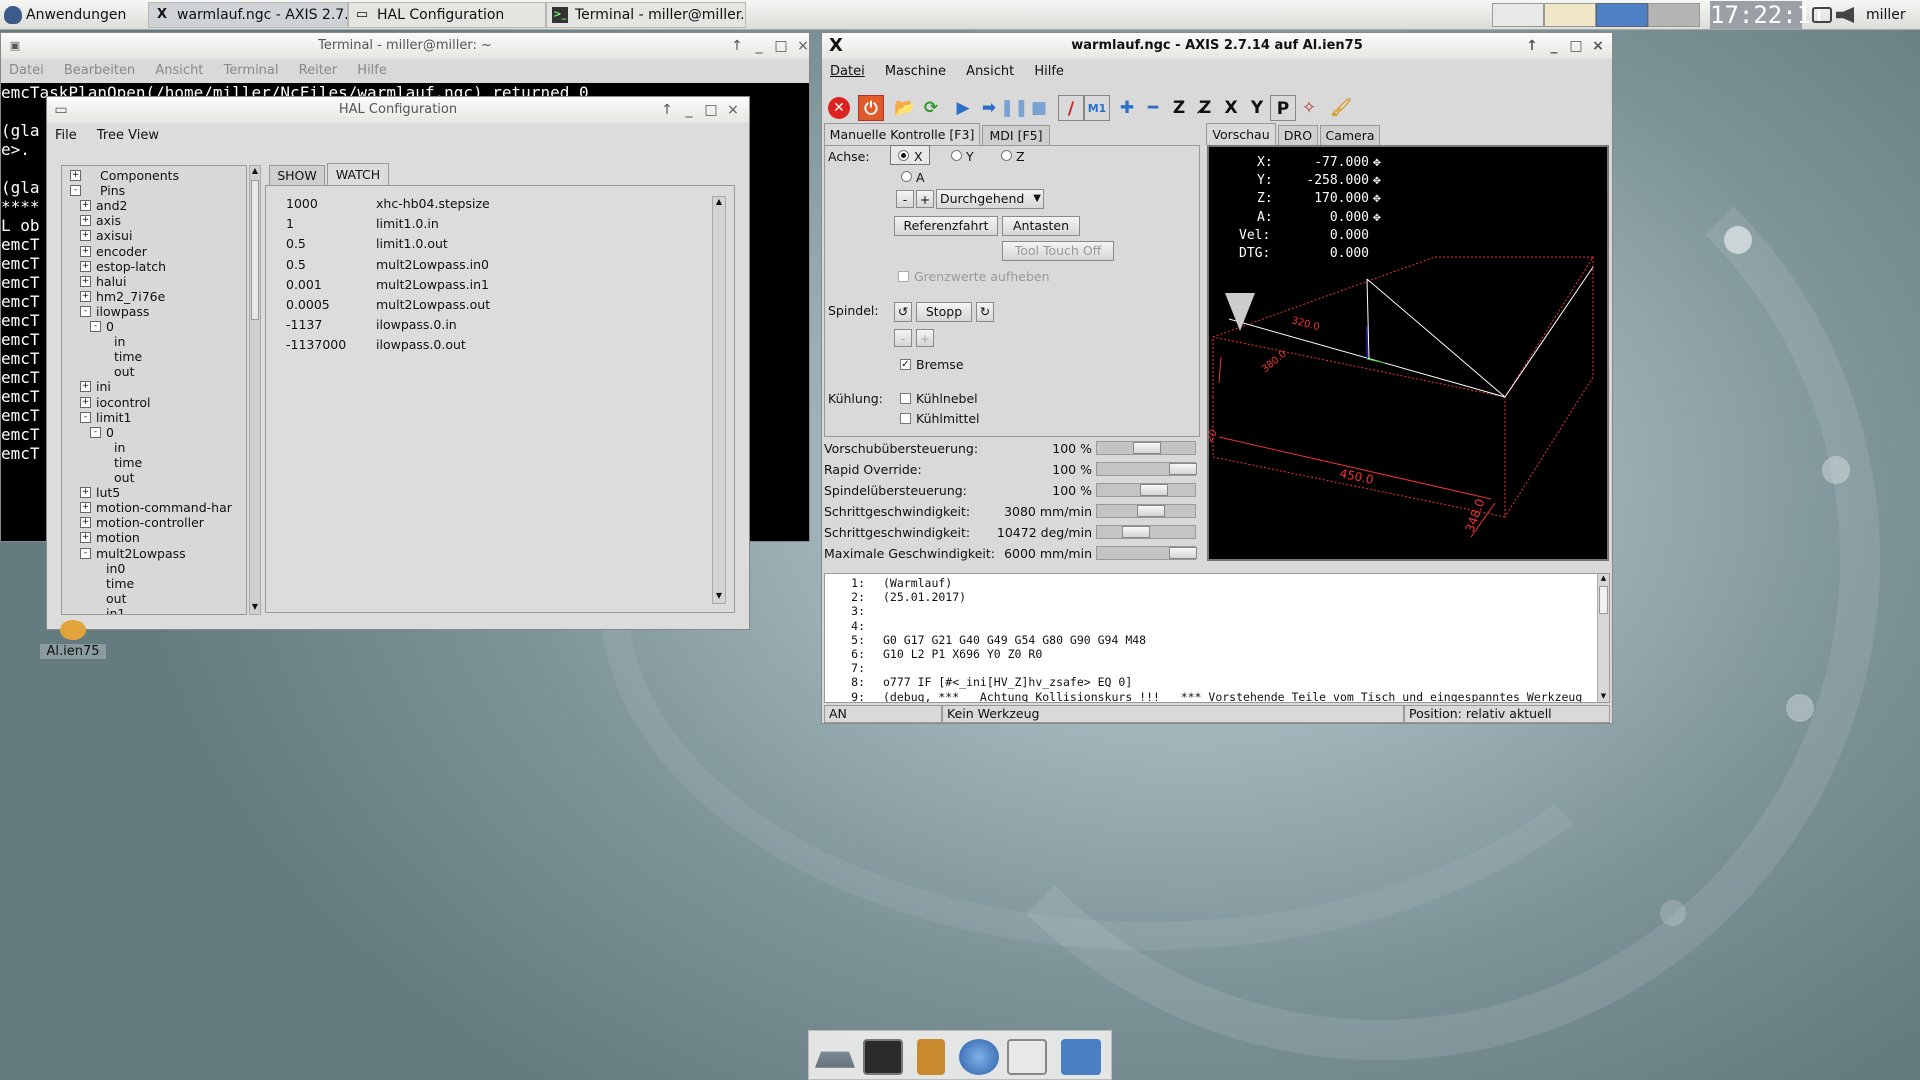  I want to click on power-icon: ⏻, so click(871, 108).